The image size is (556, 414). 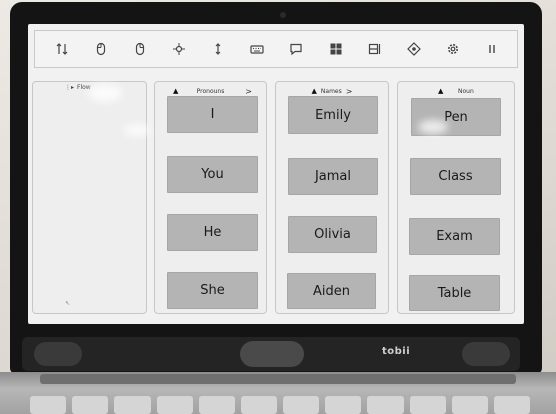 I want to click on word-button-name-3: Olivia, so click(x=332, y=234).